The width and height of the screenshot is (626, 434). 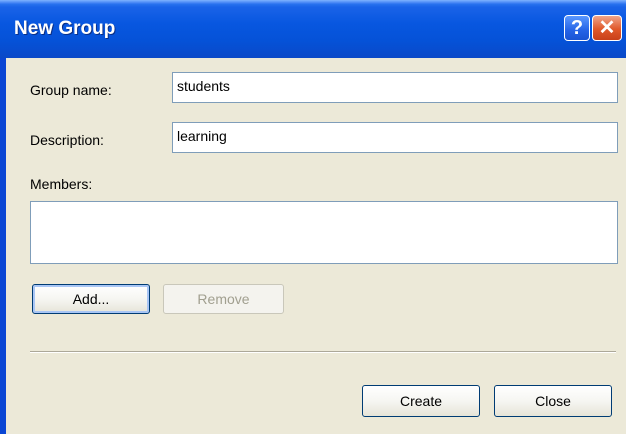 I want to click on close-button: Close, so click(x=553, y=401).